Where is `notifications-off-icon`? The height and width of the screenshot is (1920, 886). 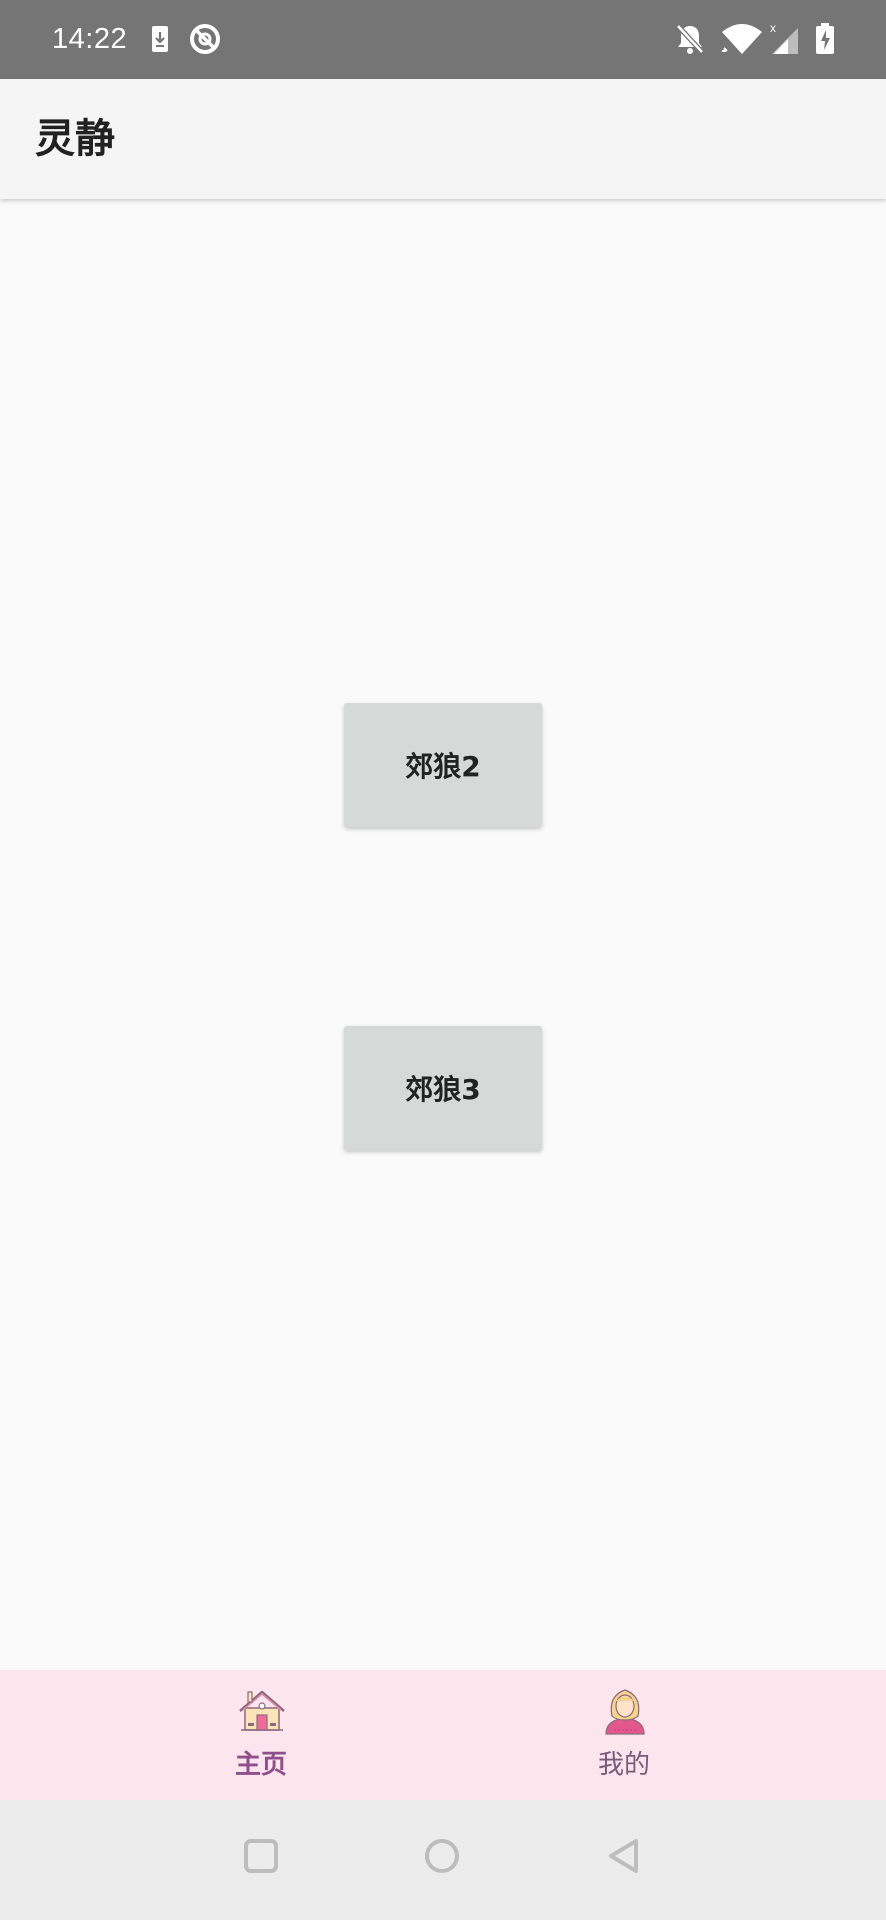
notifications-off-icon is located at coordinates (690, 41).